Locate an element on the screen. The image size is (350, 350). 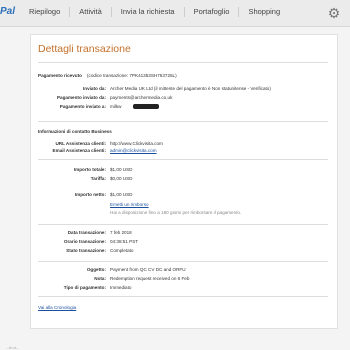
subject-label: Oggetto: is located at coordinates (96, 269).